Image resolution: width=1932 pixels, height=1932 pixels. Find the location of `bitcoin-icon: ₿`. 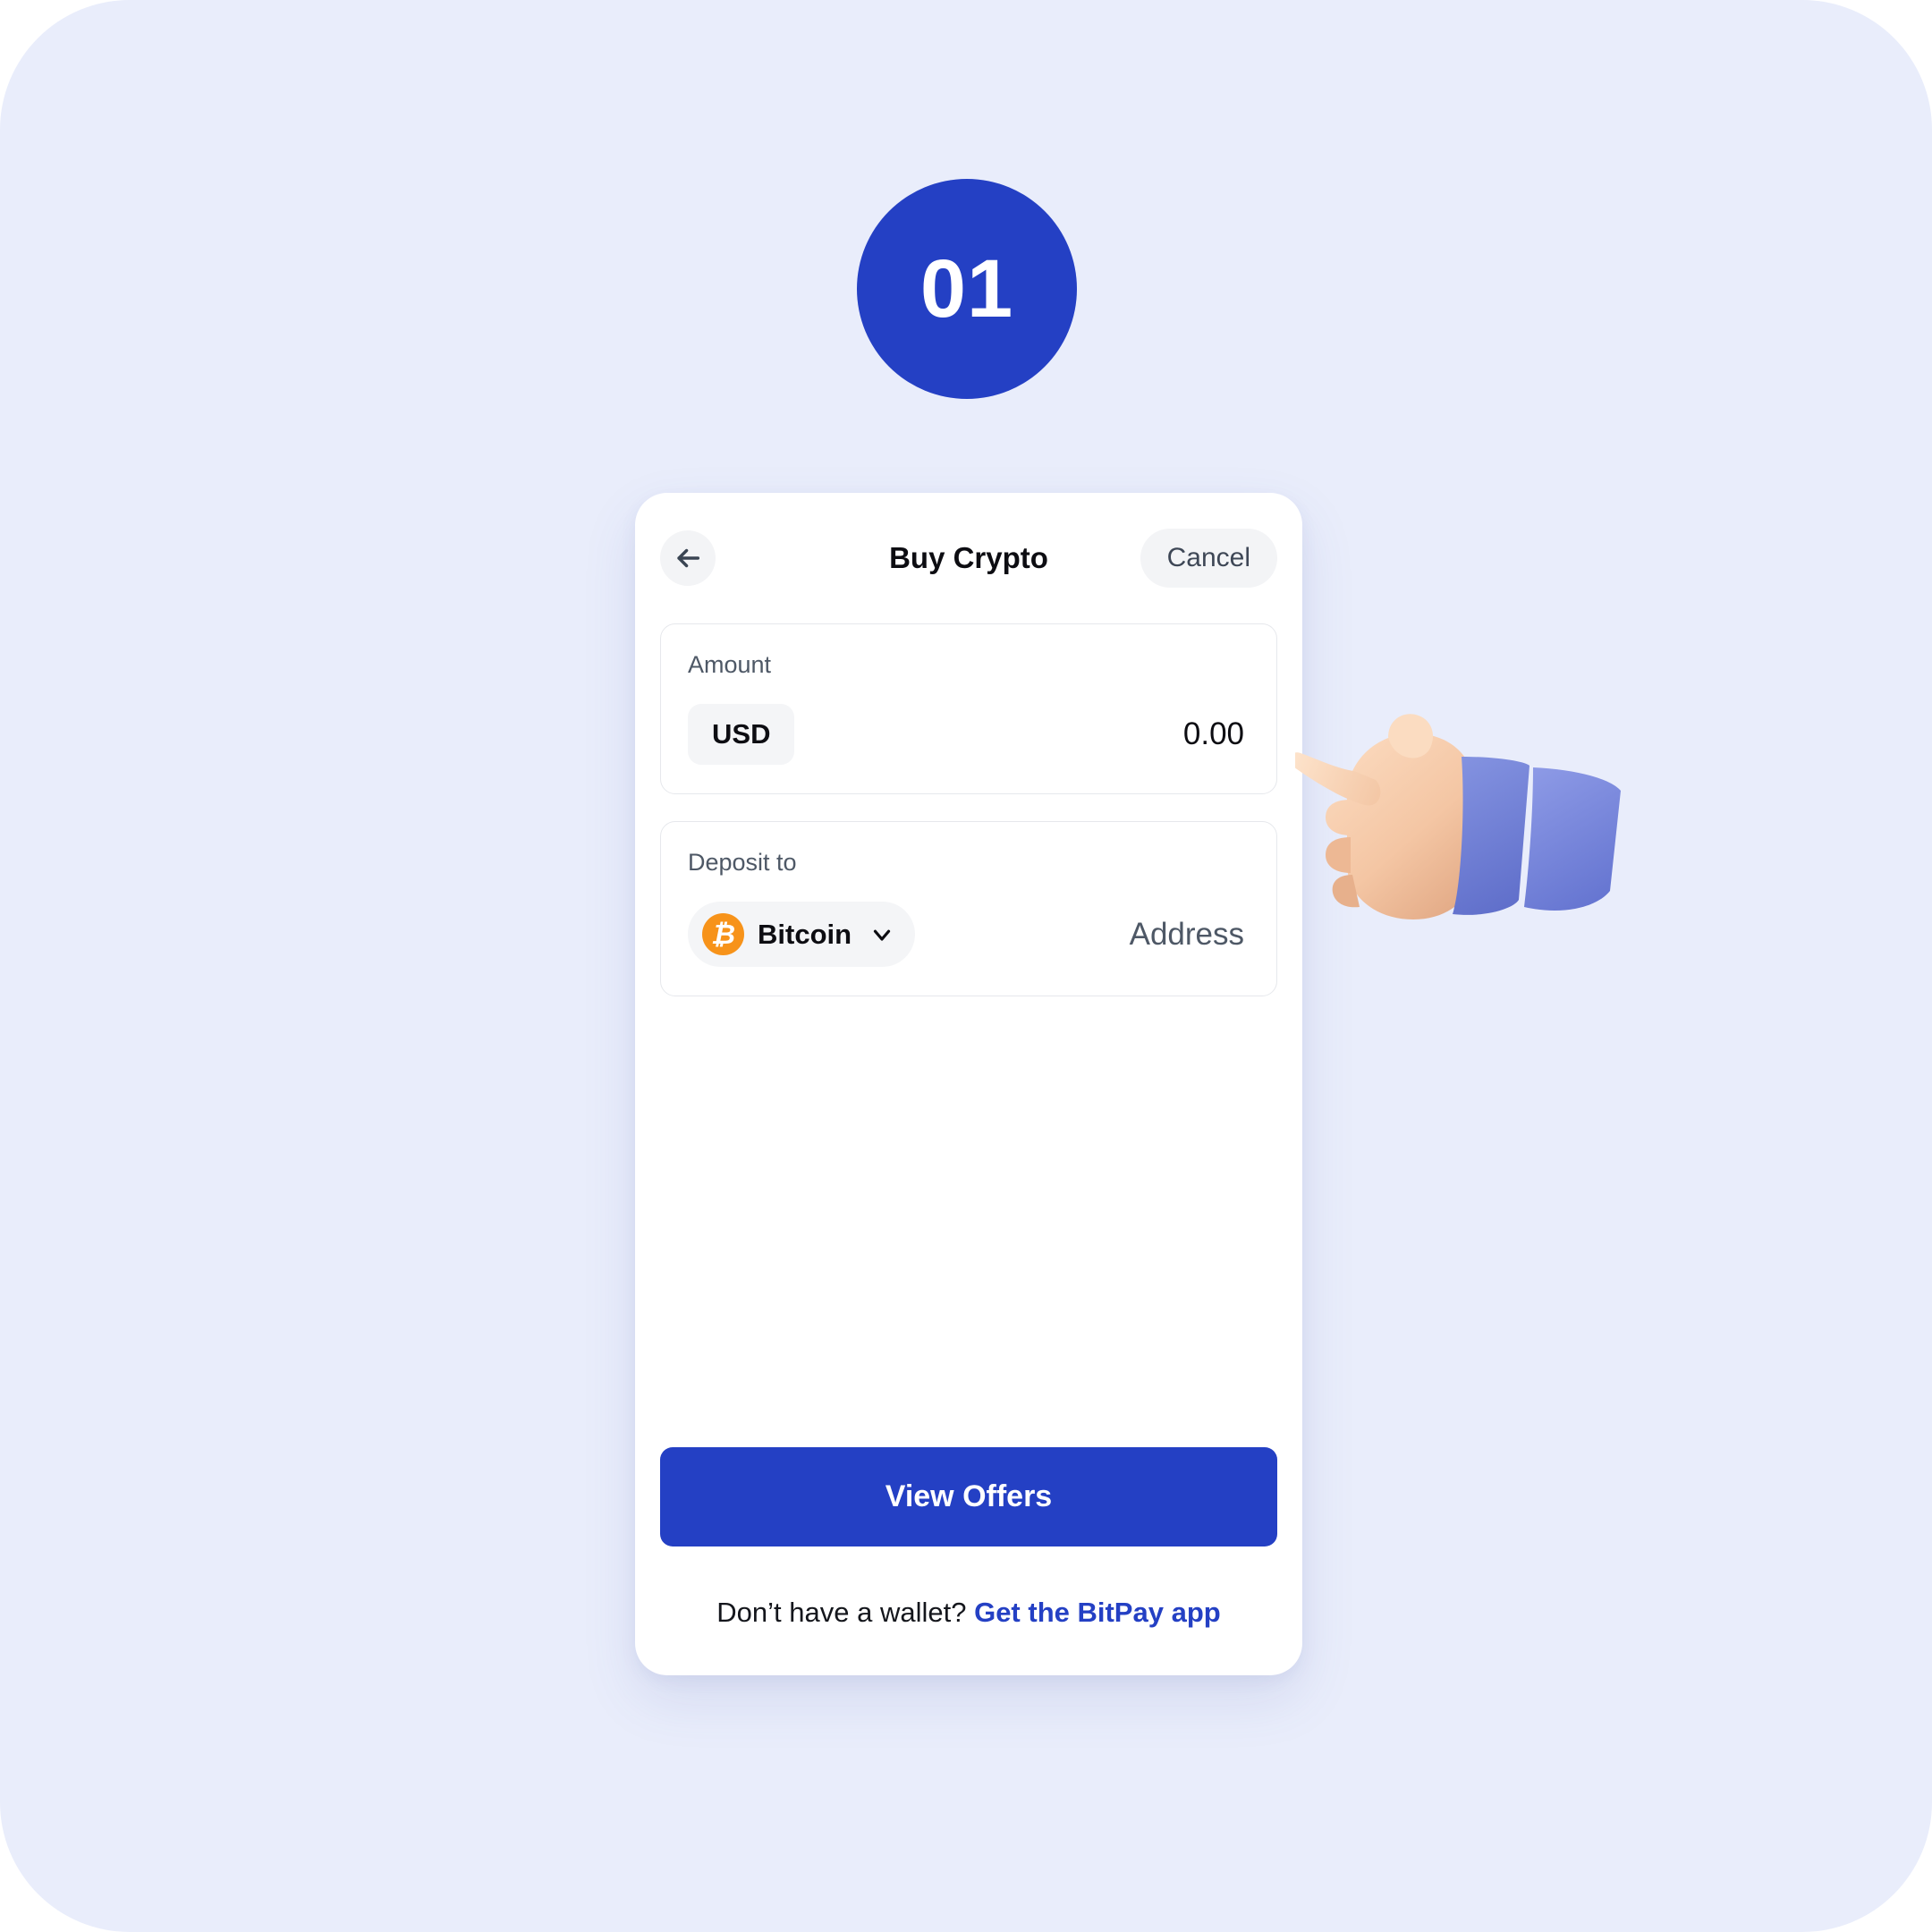

bitcoin-icon: ₿ is located at coordinates (723, 934).